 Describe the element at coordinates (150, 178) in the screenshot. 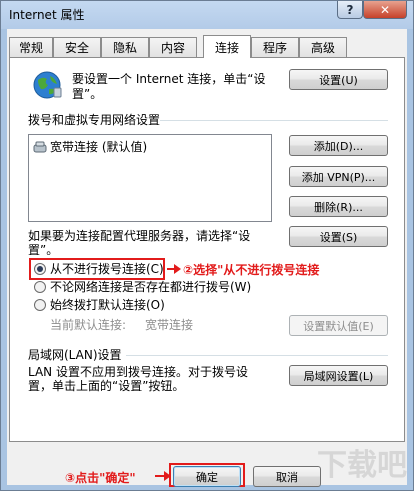

I see `connections-listbox: 宽带连接 (默认值)` at that location.